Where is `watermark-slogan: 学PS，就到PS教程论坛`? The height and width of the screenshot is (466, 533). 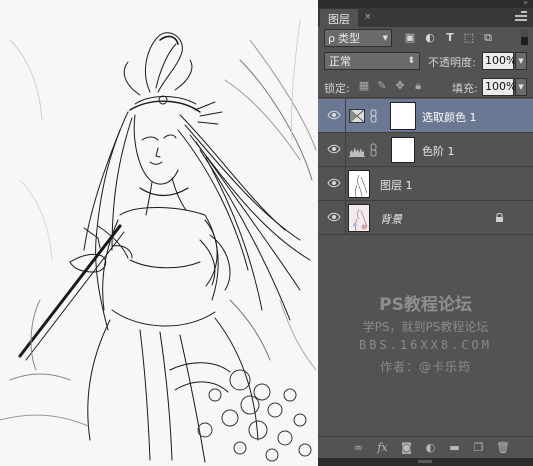 watermark-slogan: 学PS，就到PS教程论坛 is located at coordinates (425, 327).